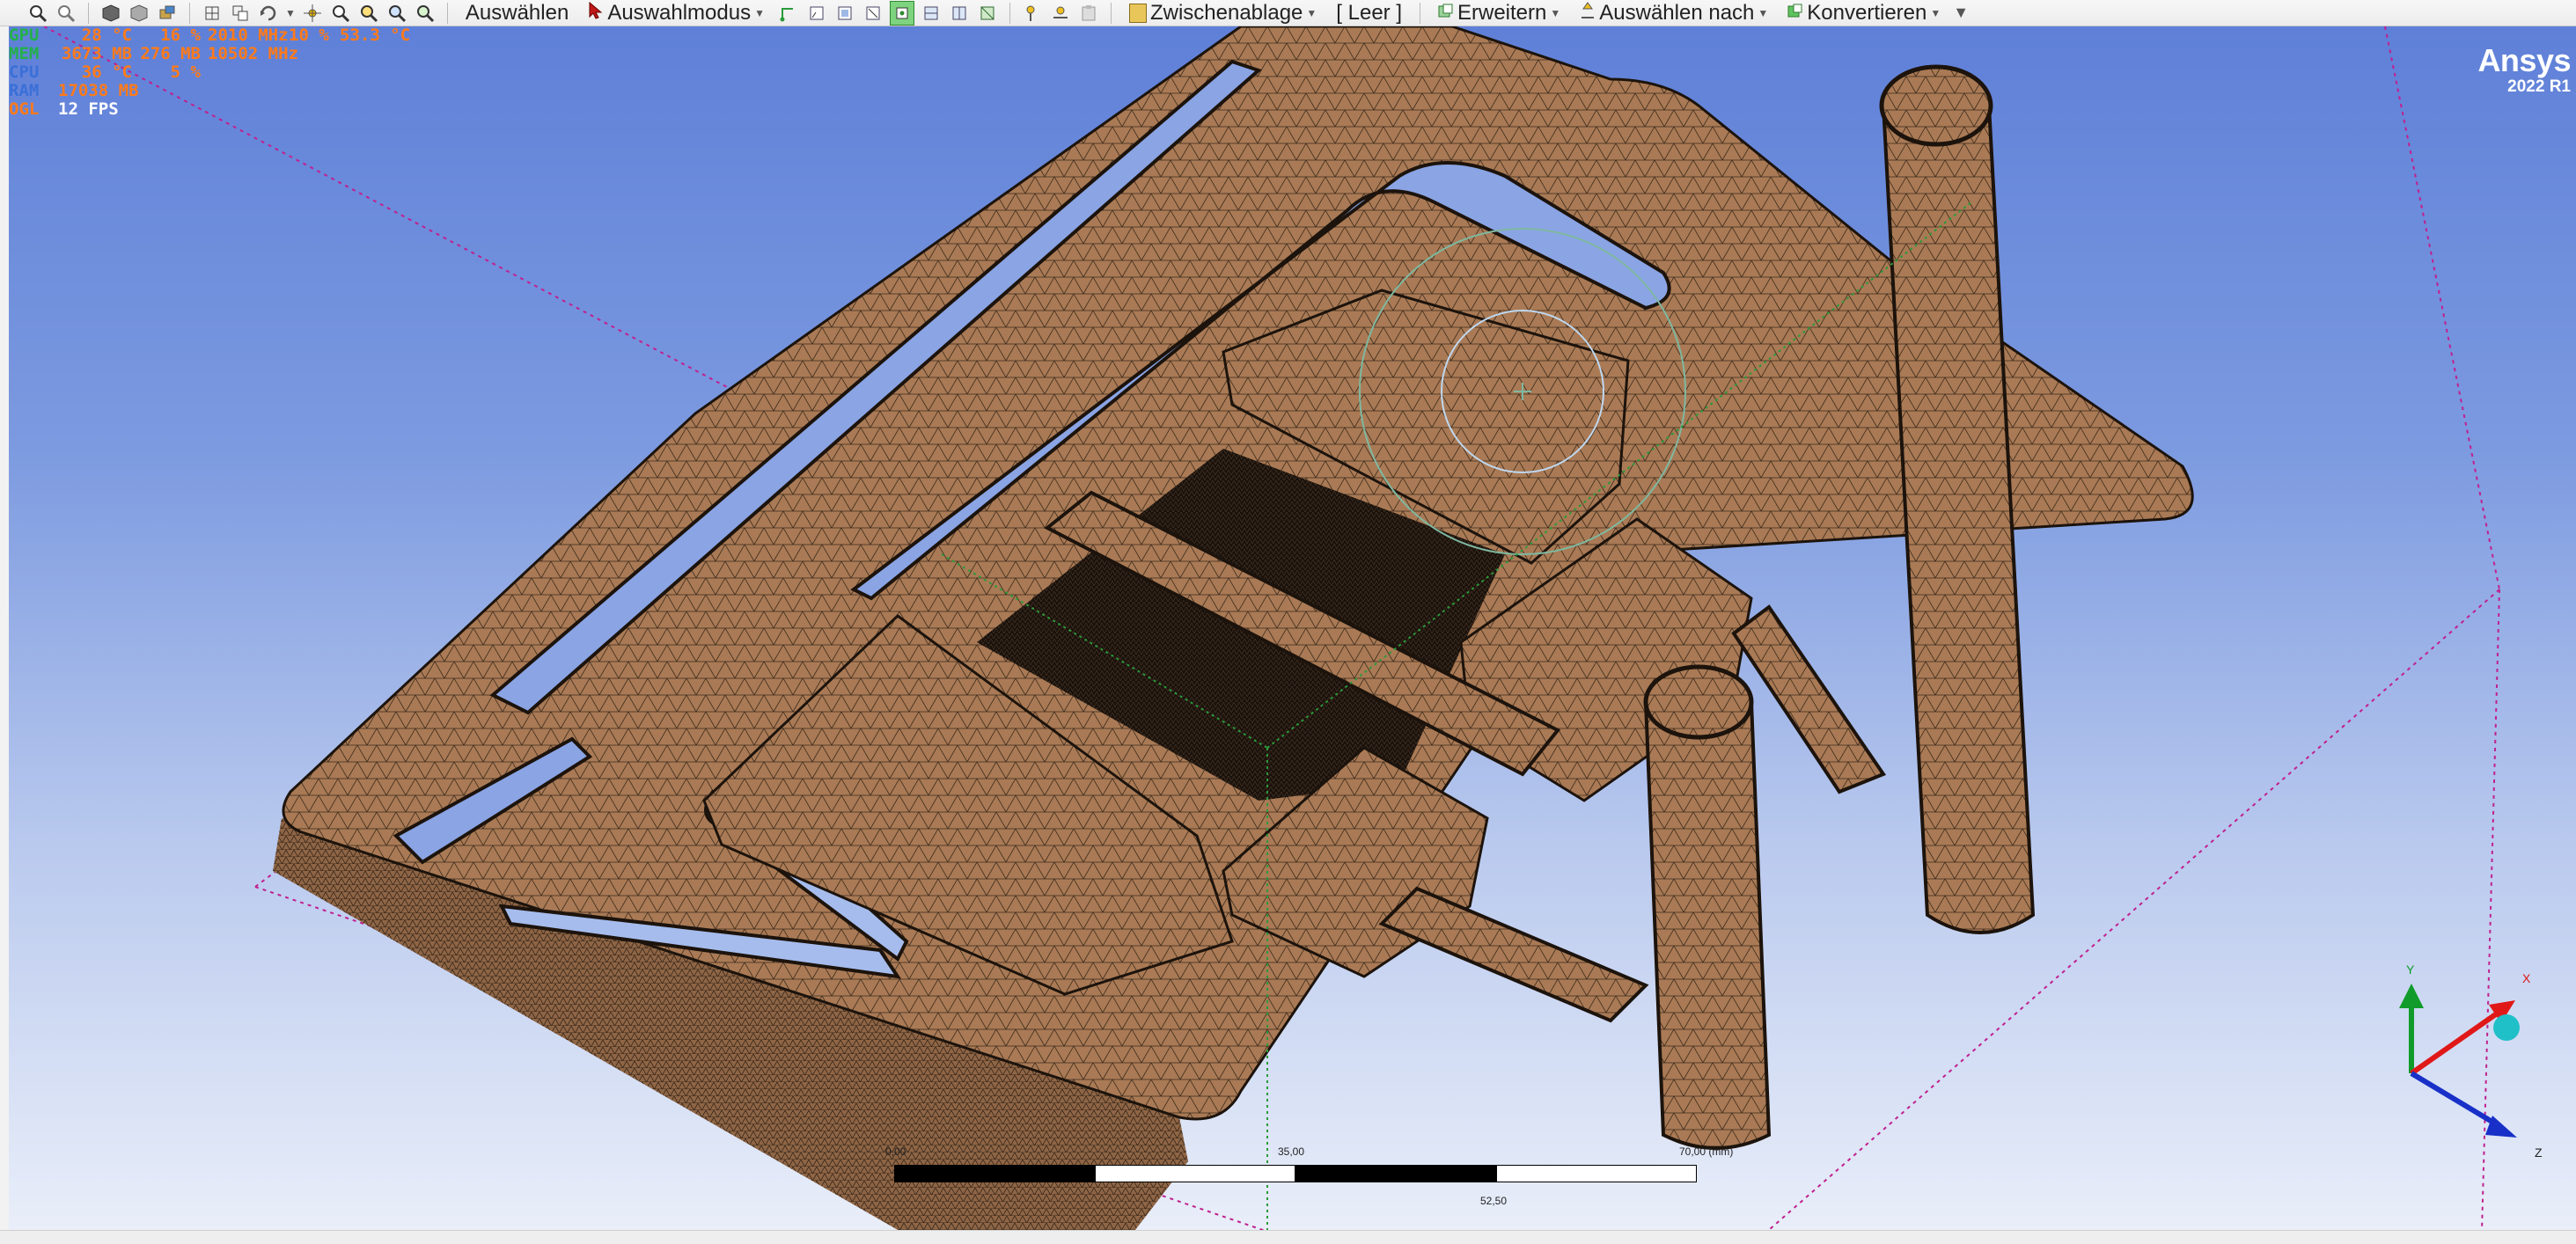 The image size is (2576, 1244). Describe the element at coordinates (1707, 907) in the screenshot. I see `cylinder-short` at that location.